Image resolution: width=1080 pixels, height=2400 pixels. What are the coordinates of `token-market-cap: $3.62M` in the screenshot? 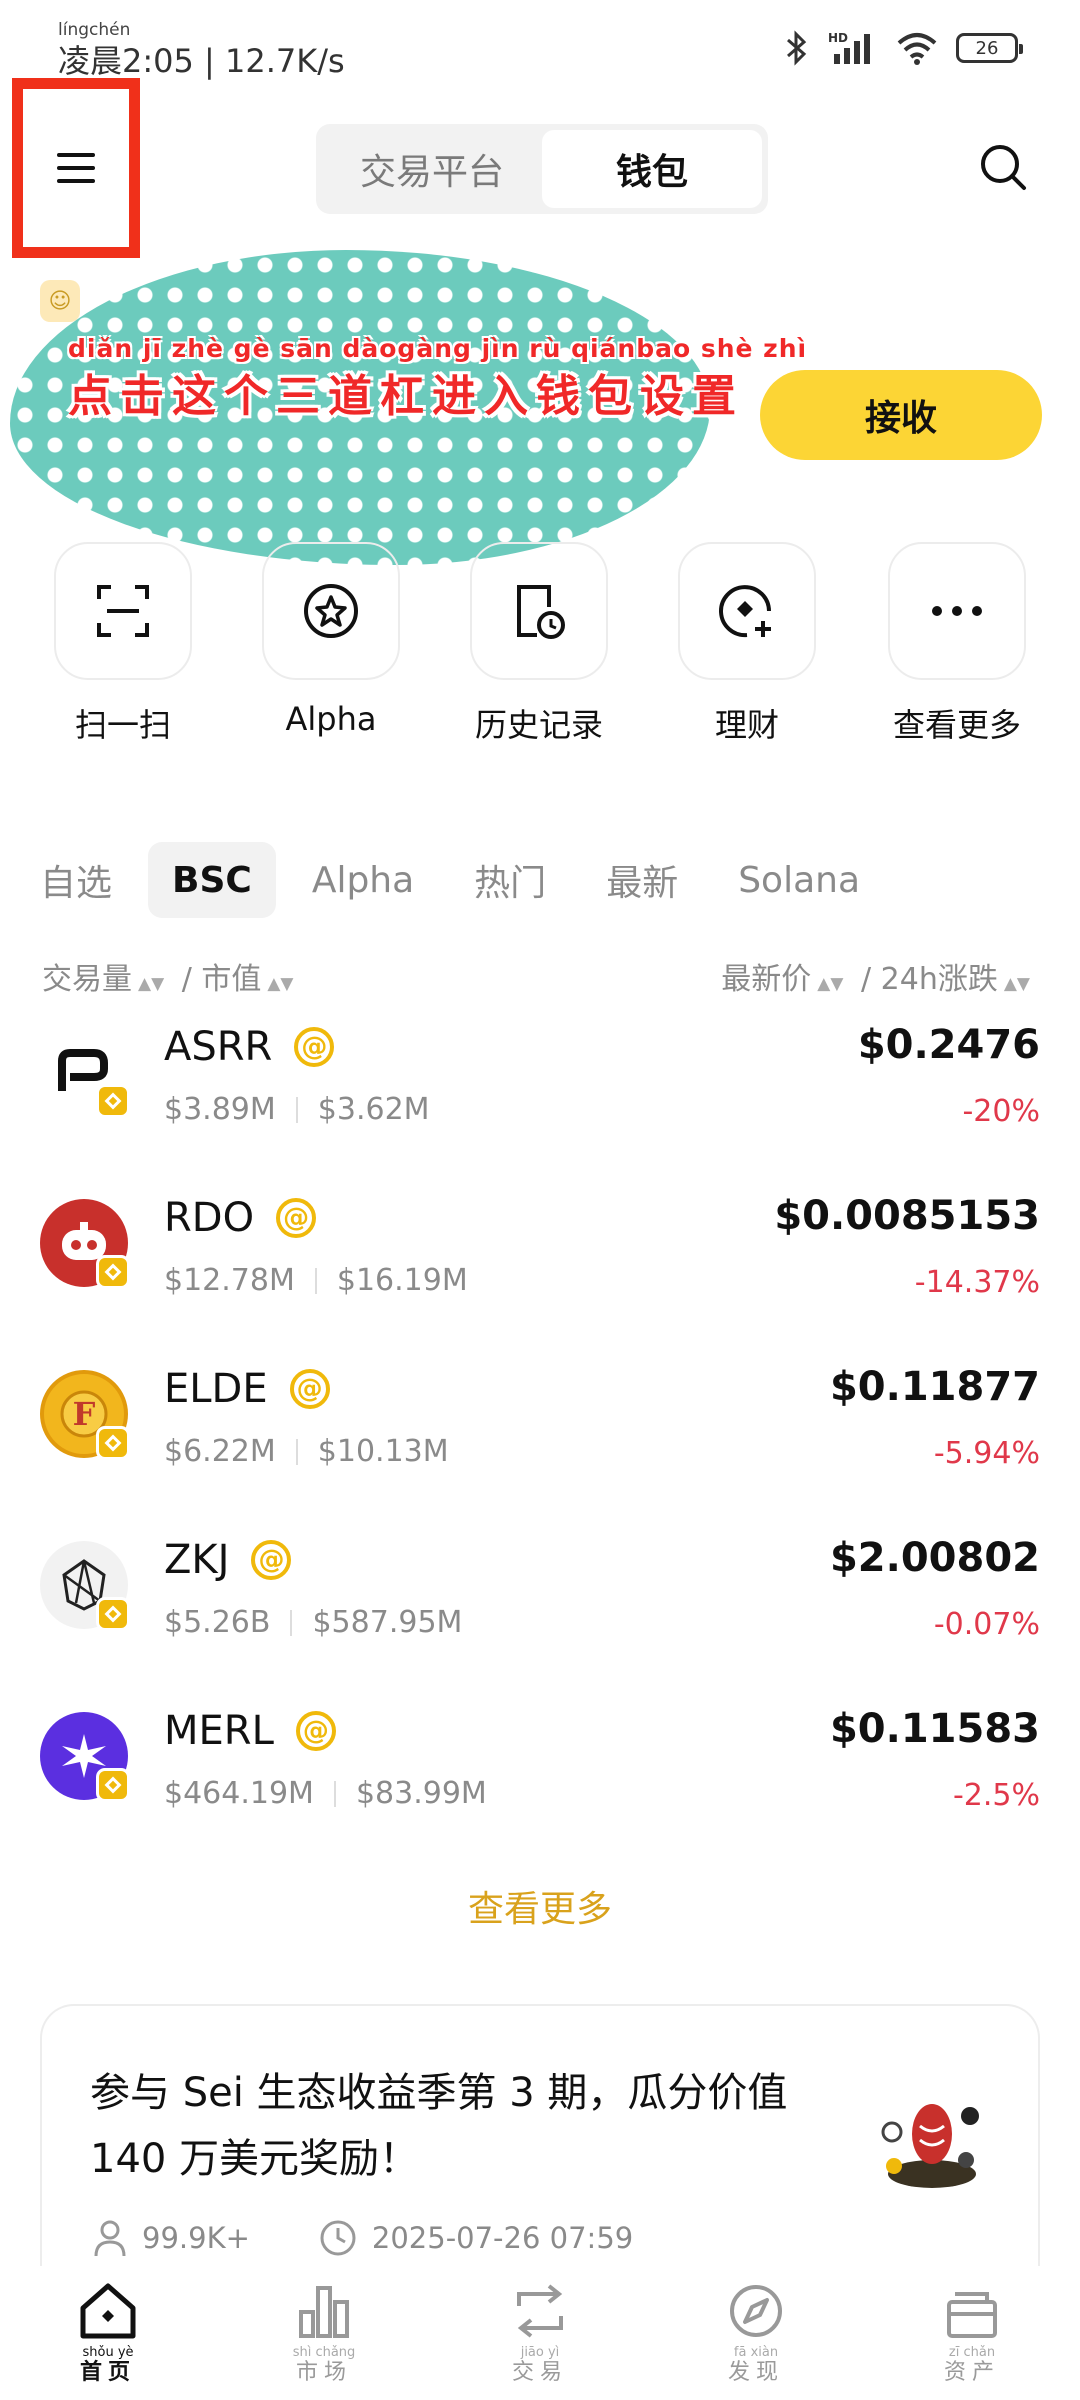 It's located at (373, 1109).